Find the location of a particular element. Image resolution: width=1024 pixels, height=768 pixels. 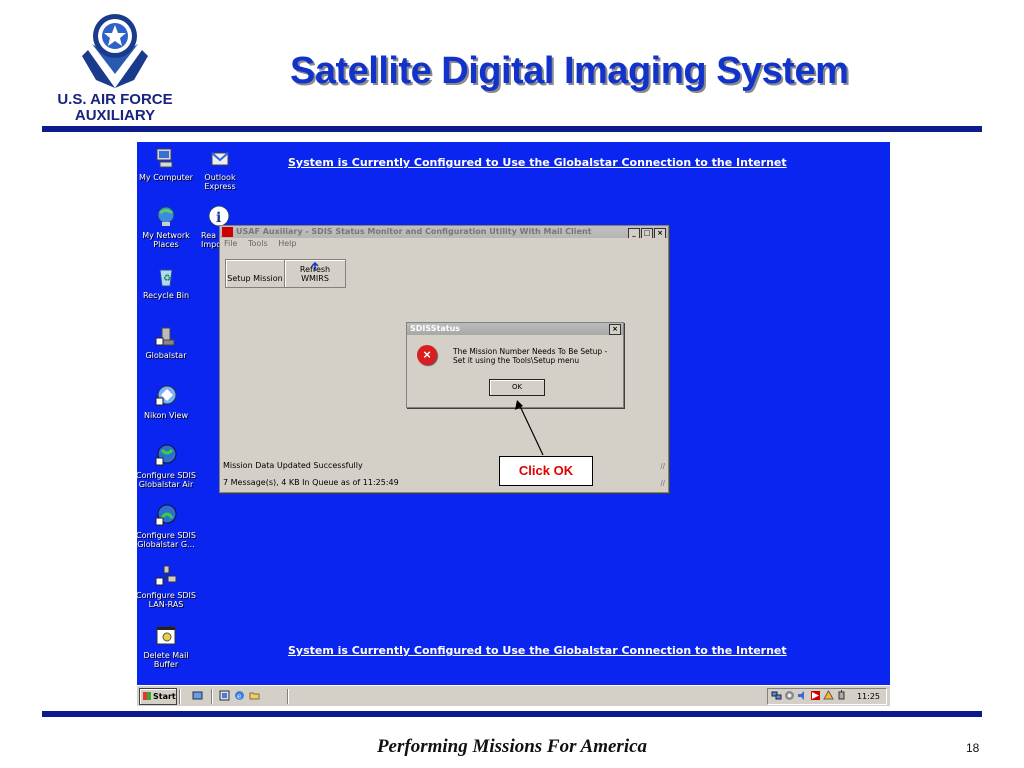

quick-launch-desktop-icon is located at coordinates (224, 695).